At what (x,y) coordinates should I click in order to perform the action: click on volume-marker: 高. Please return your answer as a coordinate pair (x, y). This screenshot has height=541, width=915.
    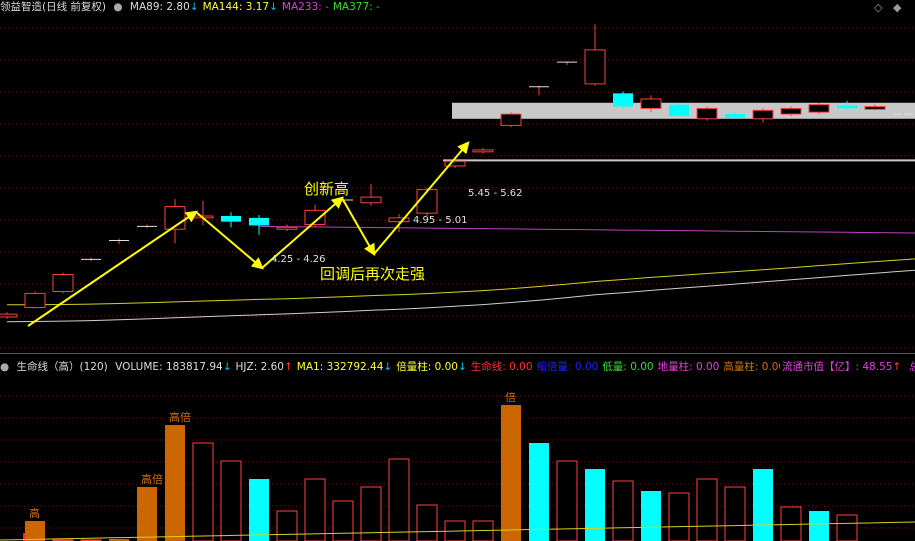
    Looking at the image, I should click on (34, 513).